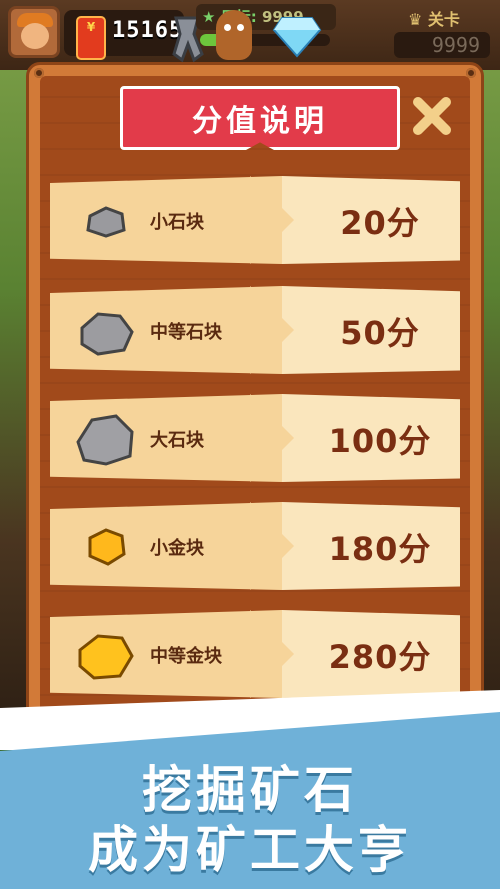 The width and height of the screenshot is (500, 889). Describe the element at coordinates (106, 657) in the screenshot. I see `medium-gold-icon` at that location.